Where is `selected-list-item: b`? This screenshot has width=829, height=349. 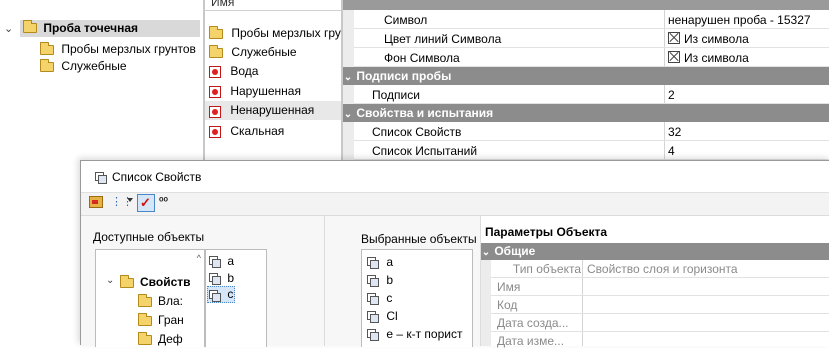 selected-list-item: b is located at coordinates (380, 280).